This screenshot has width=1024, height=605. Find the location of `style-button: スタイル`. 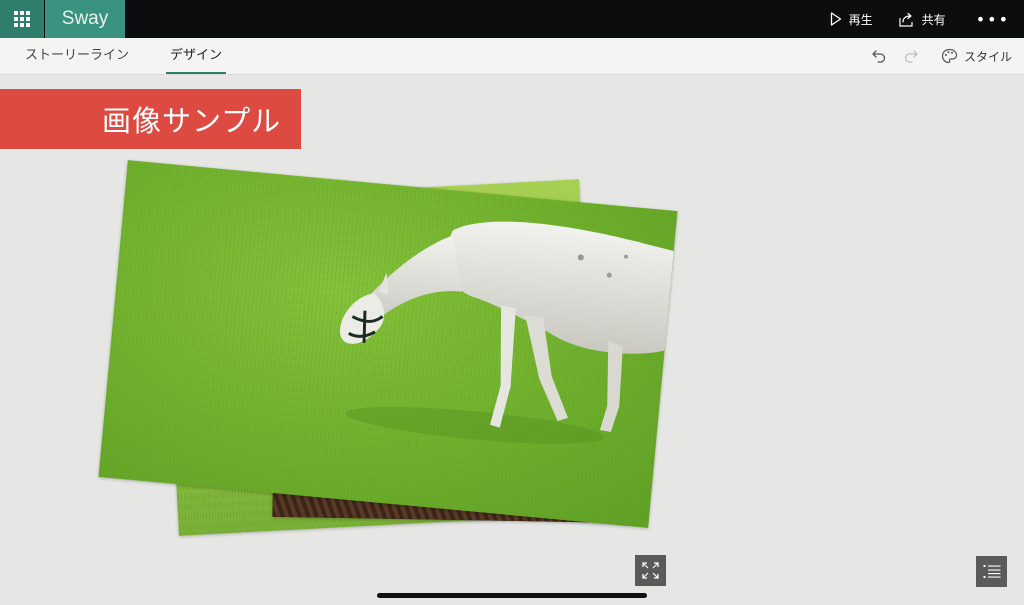

style-button: スタイル is located at coordinates (976, 56).